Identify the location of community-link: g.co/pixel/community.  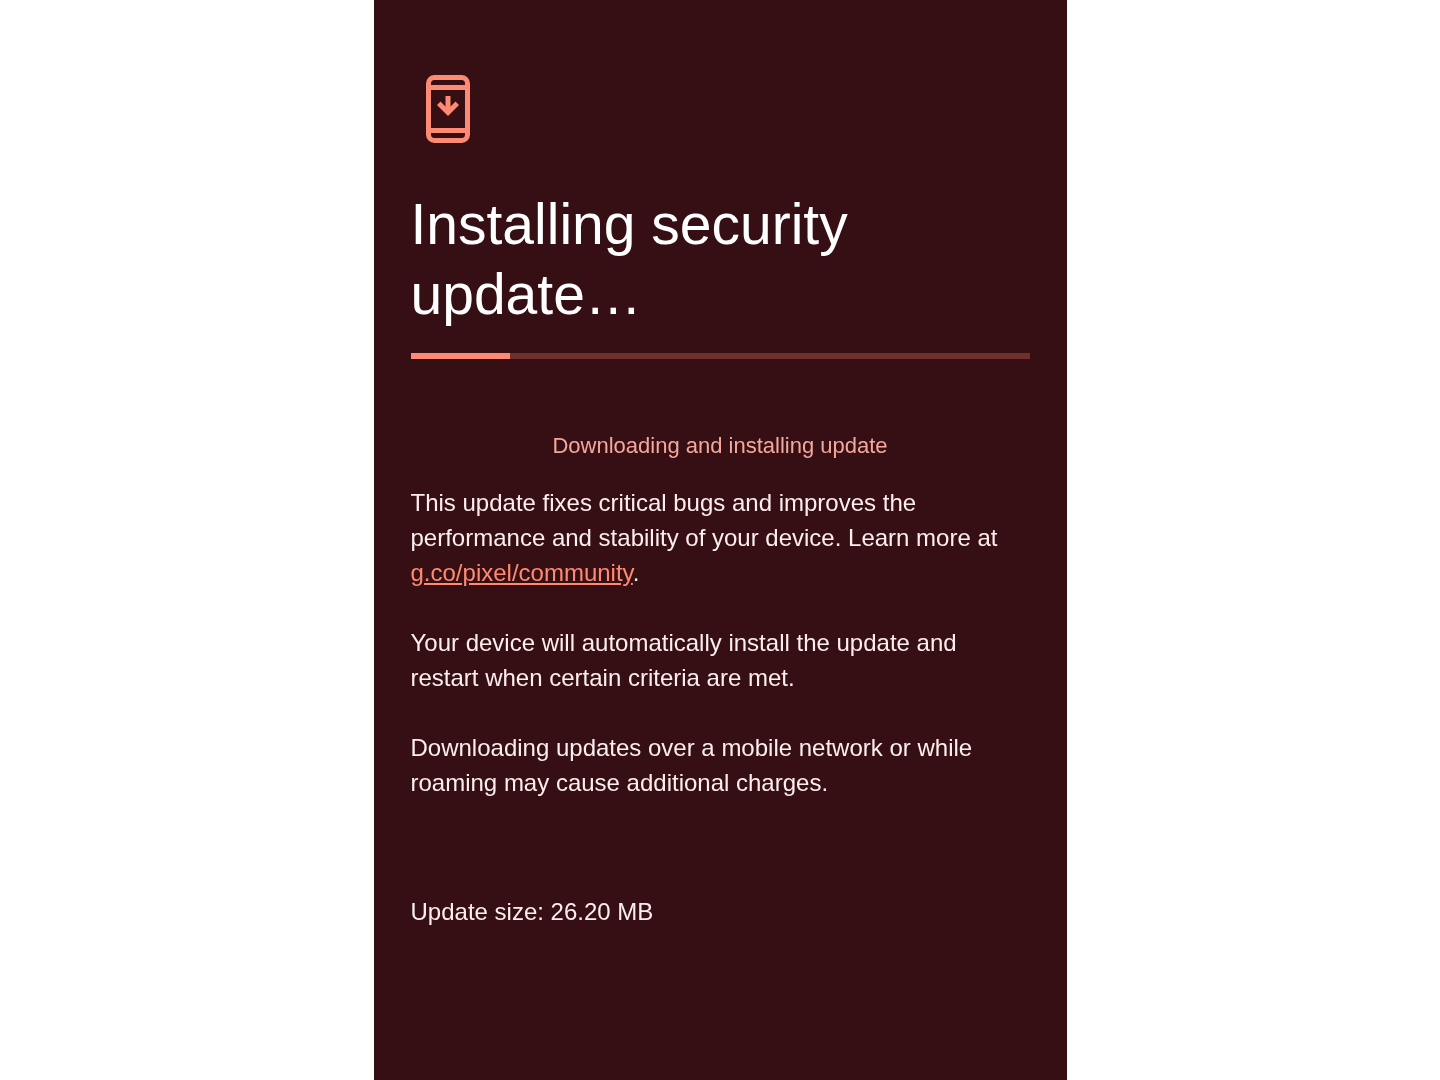
(521, 572).